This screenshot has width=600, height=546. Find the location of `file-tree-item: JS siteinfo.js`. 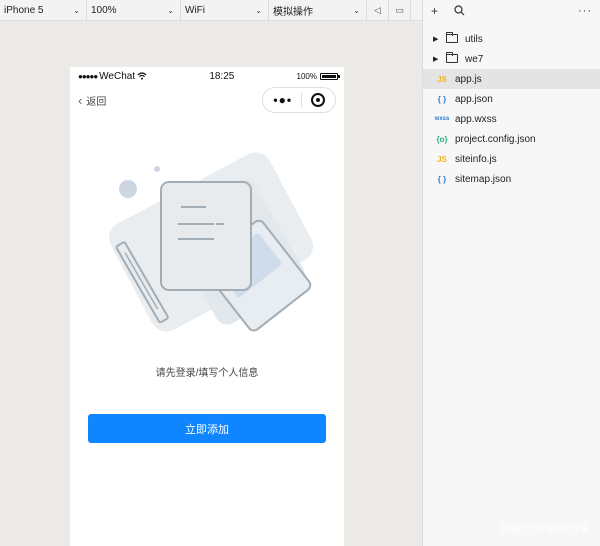

file-tree-item: JS siteinfo.js is located at coordinates (511, 159).